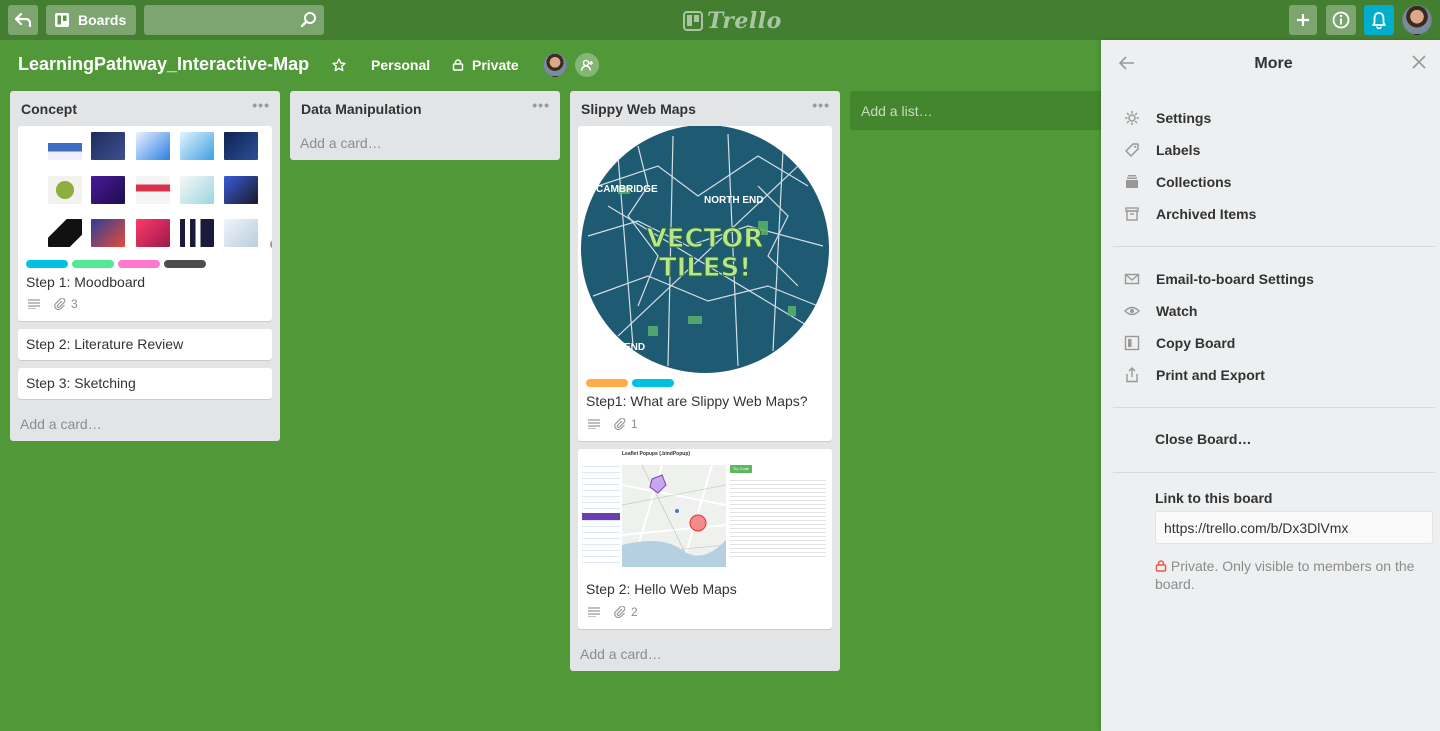  I want to click on logo-text: Trello, so click(744, 21).